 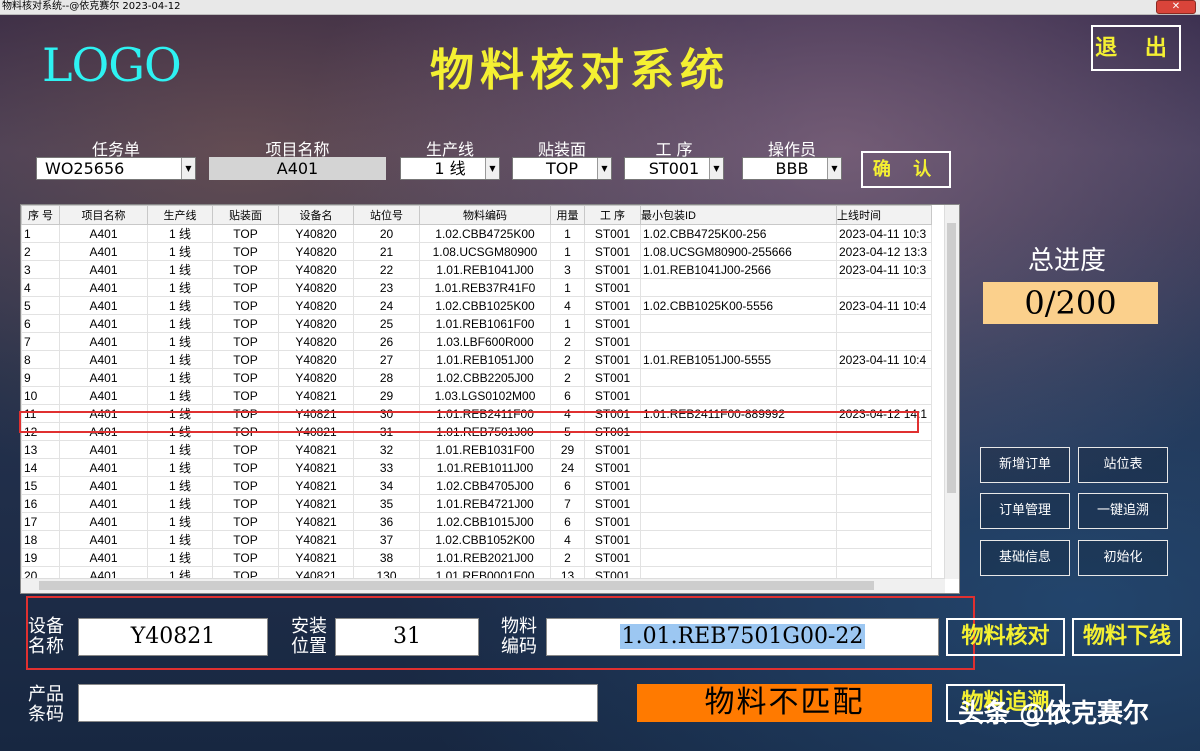 What do you see at coordinates (567, 557) in the screenshot?
I see `table-cell: 2` at bounding box center [567, 557].